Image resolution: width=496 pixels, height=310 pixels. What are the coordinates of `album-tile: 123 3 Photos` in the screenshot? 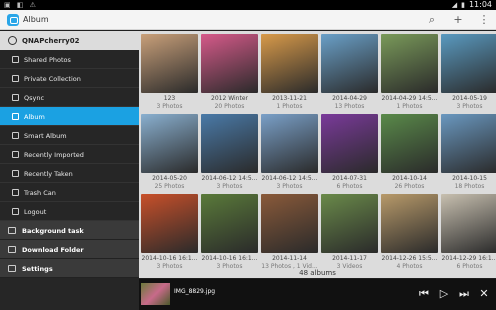 It's located at (169, 72).